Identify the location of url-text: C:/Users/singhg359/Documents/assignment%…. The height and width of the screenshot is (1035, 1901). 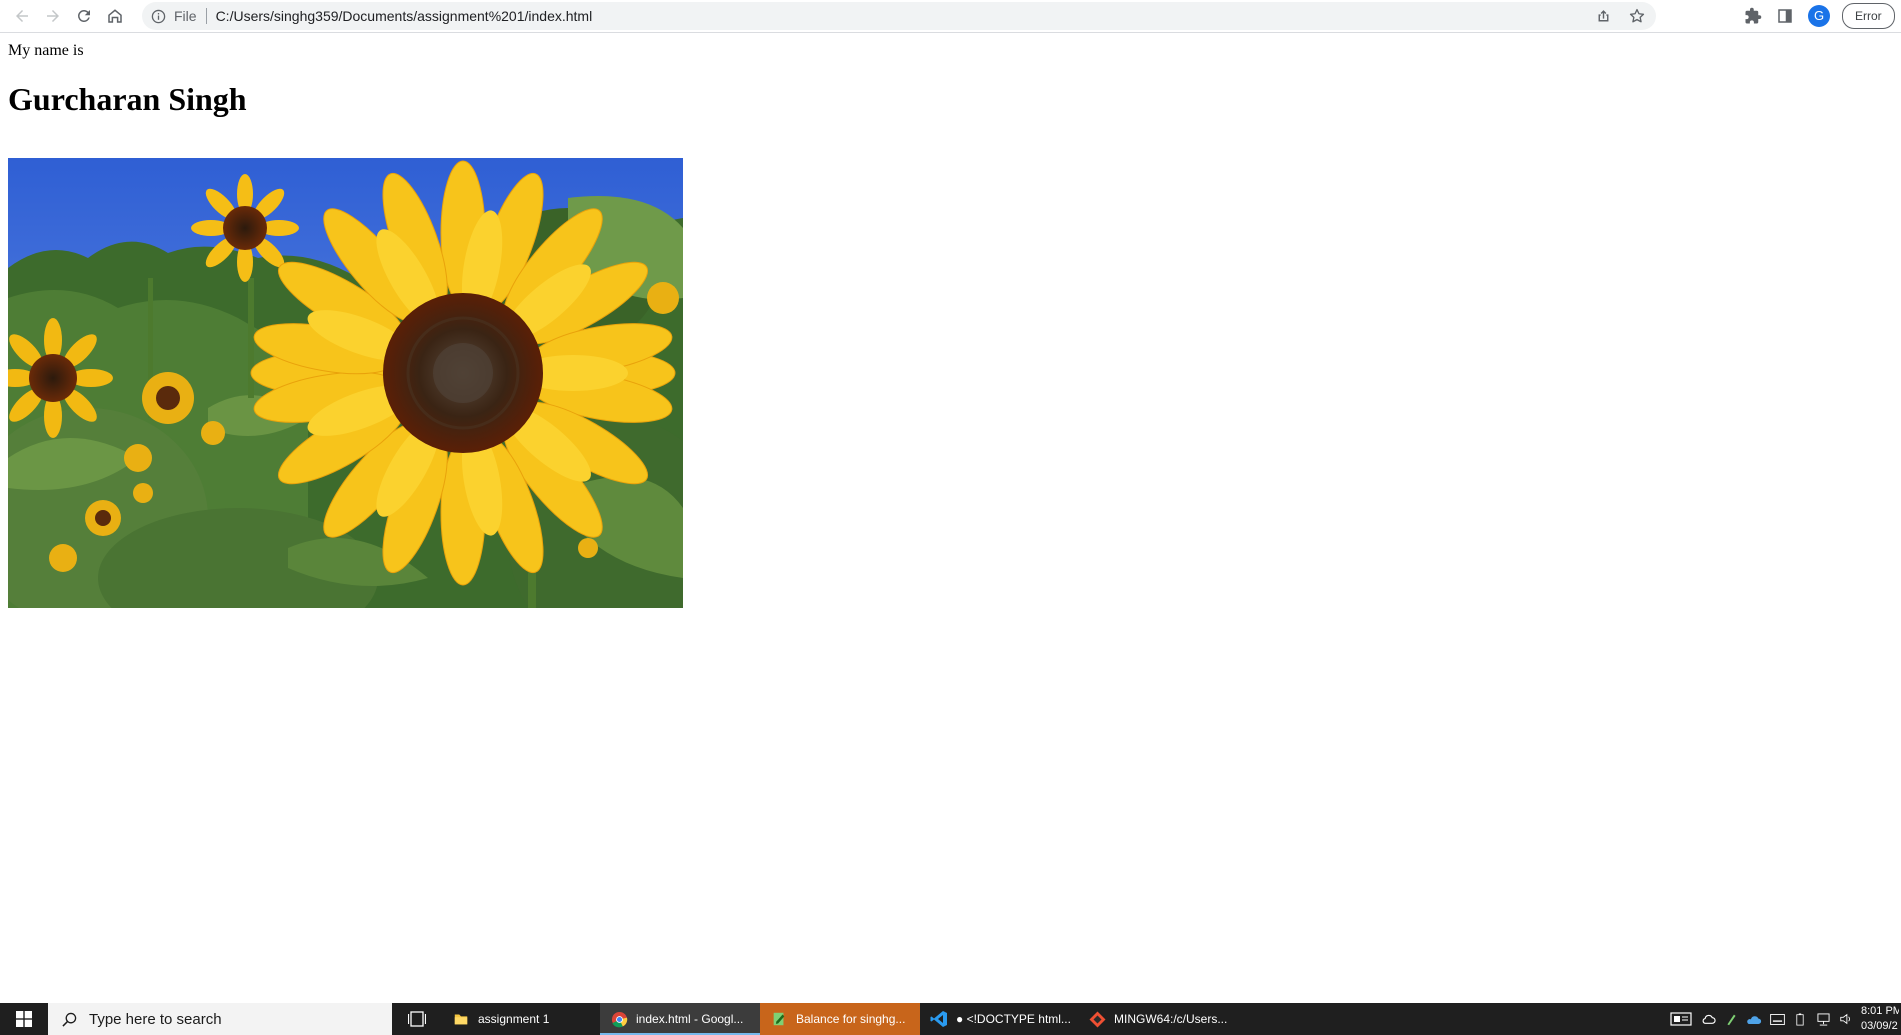
(404, 16).